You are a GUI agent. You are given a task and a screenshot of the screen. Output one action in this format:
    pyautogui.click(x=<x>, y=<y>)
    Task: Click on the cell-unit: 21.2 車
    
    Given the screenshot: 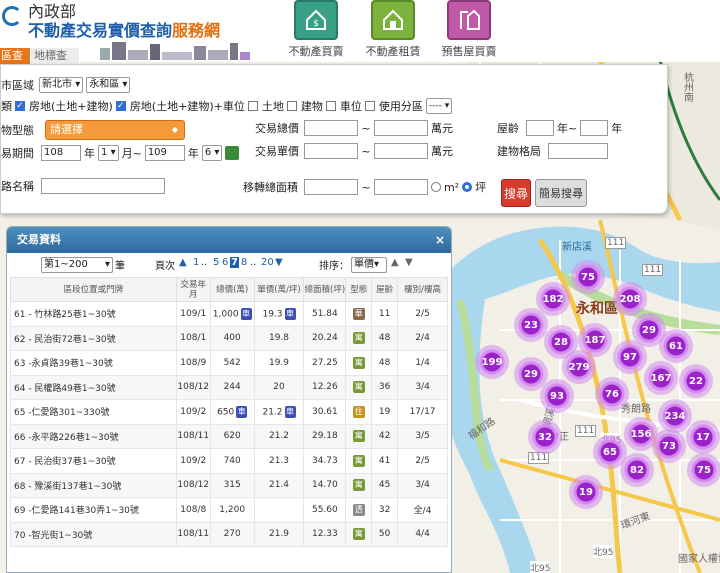 What is the action you would take?
    pyautogui.click(x=279, y=412)
    